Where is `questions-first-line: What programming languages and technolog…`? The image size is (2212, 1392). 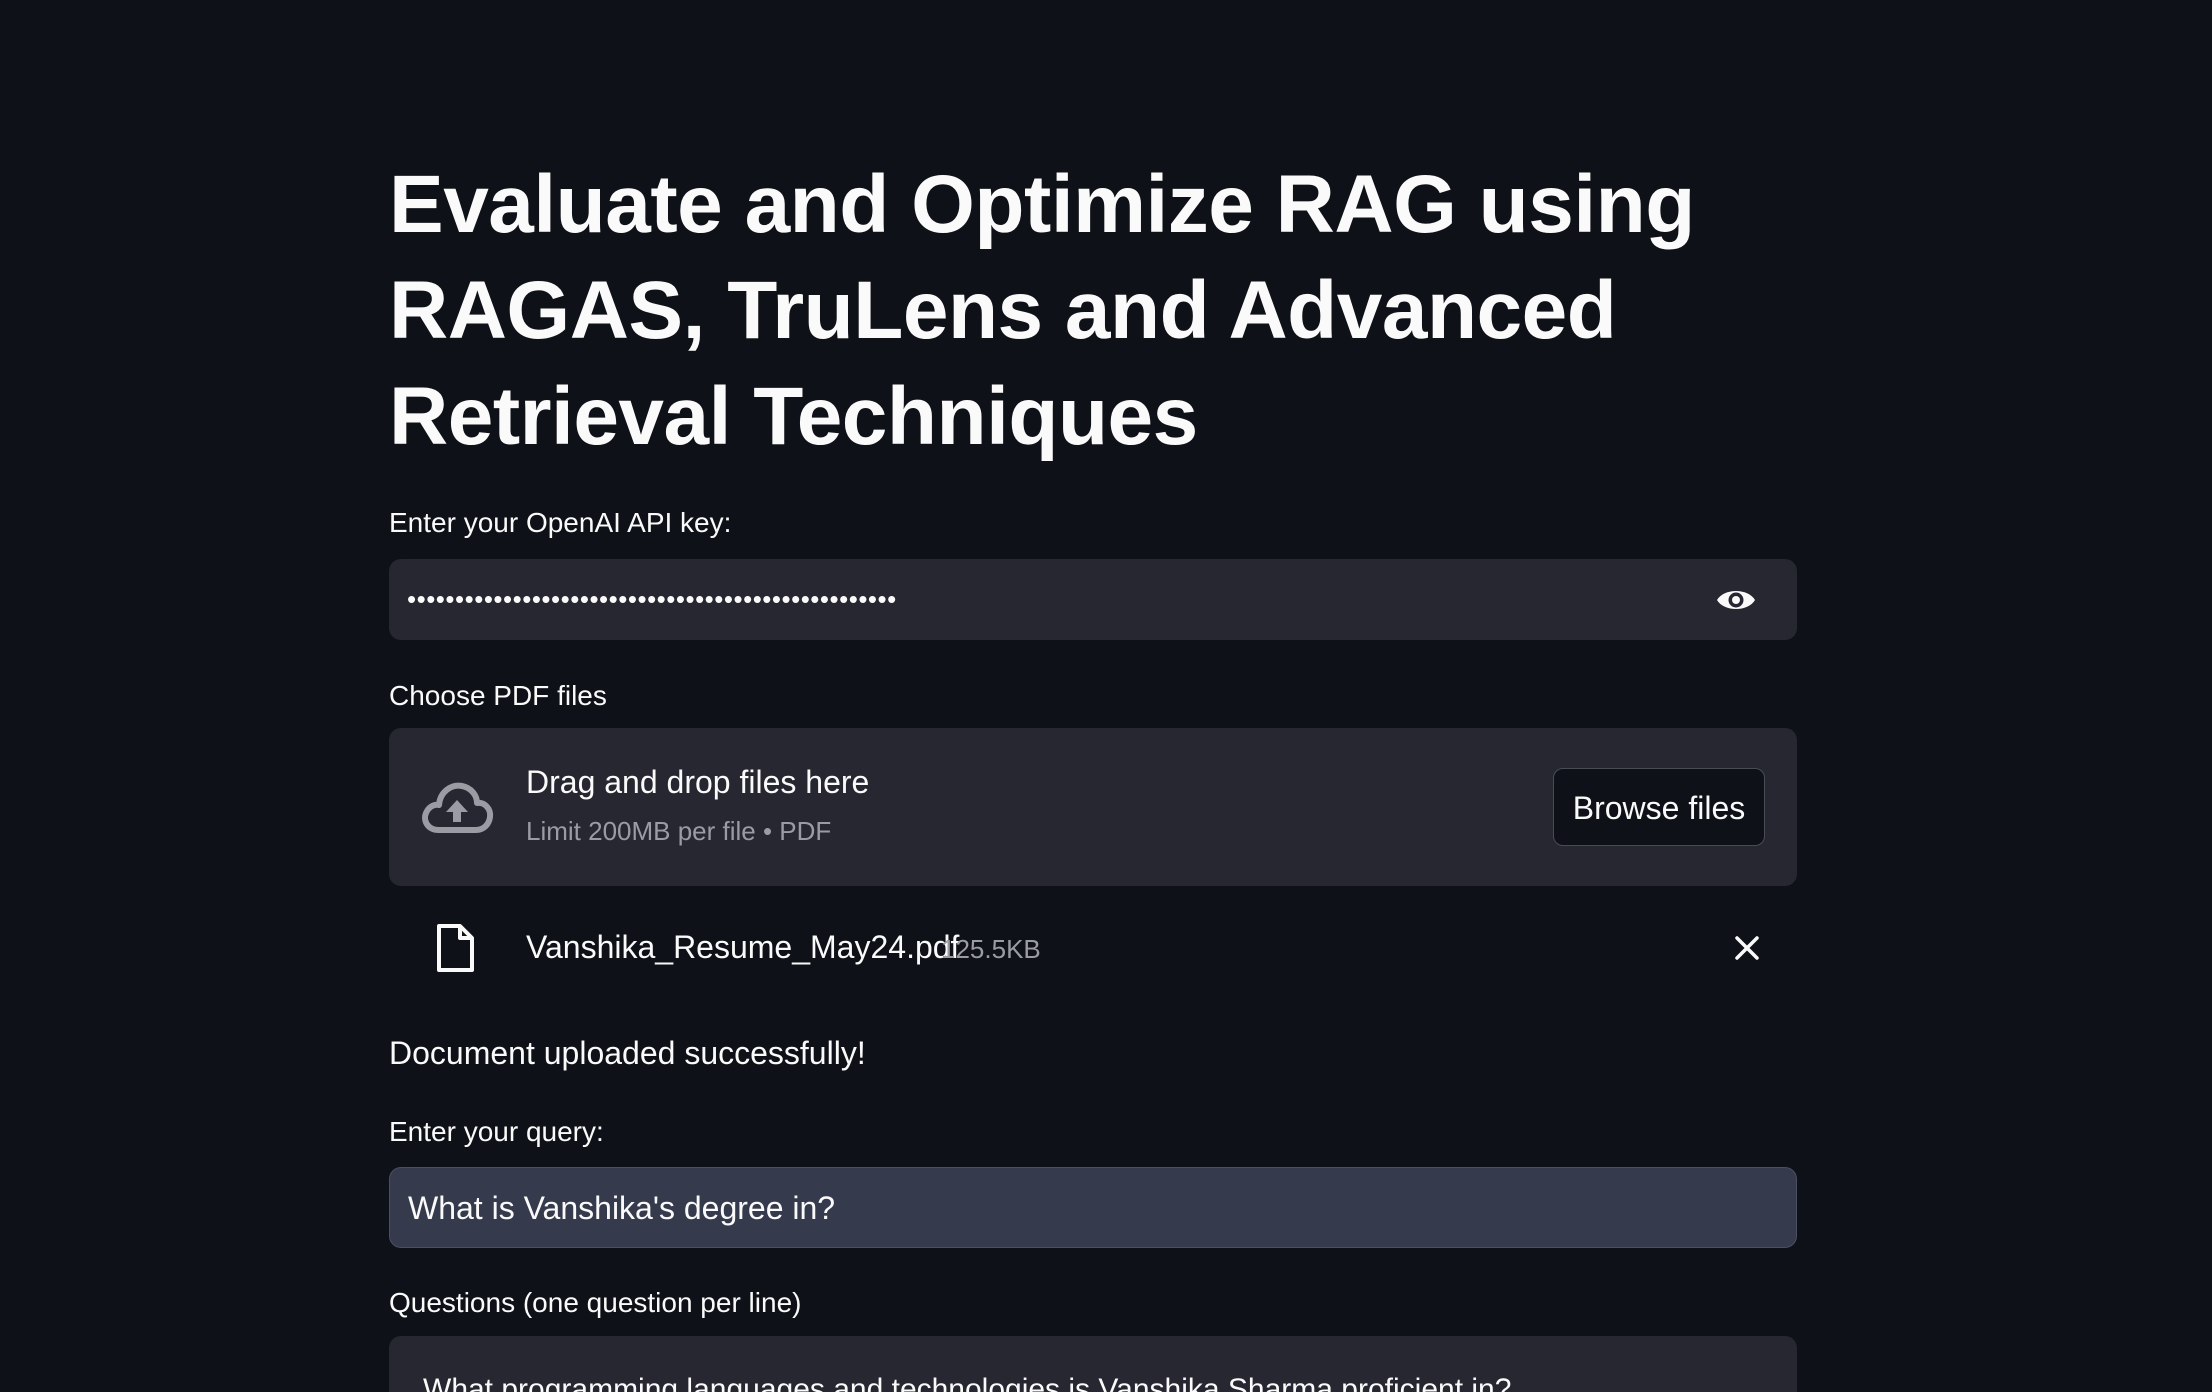 questions-first-line: What programming languages and technolog… is located at coordinates (967, 1381).